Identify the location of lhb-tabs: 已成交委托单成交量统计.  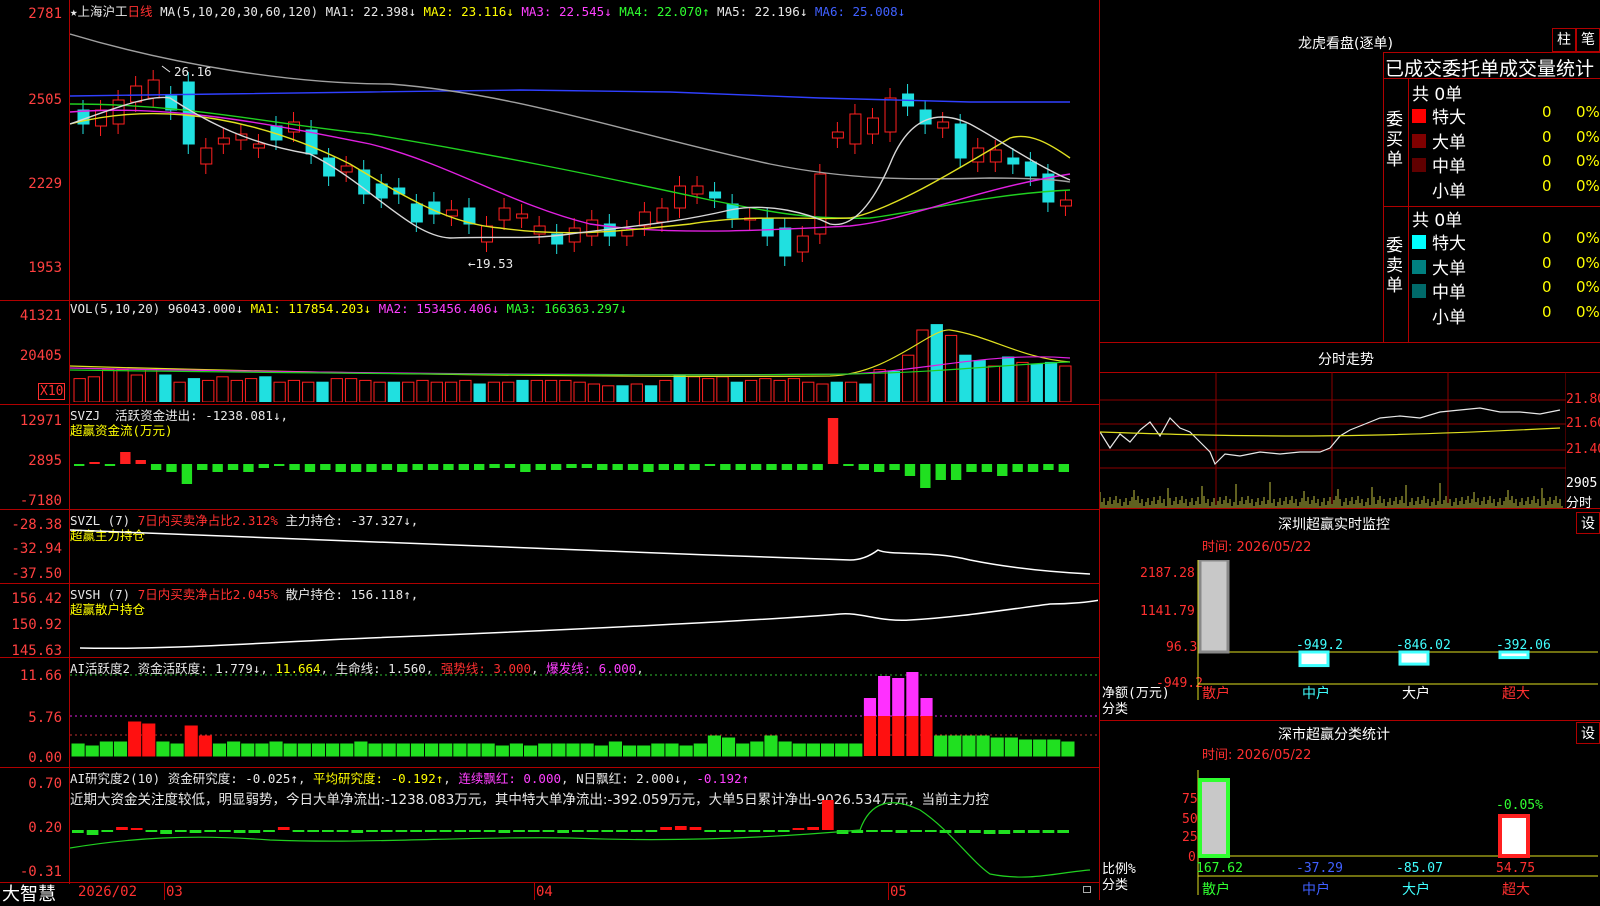
(1489, 67).